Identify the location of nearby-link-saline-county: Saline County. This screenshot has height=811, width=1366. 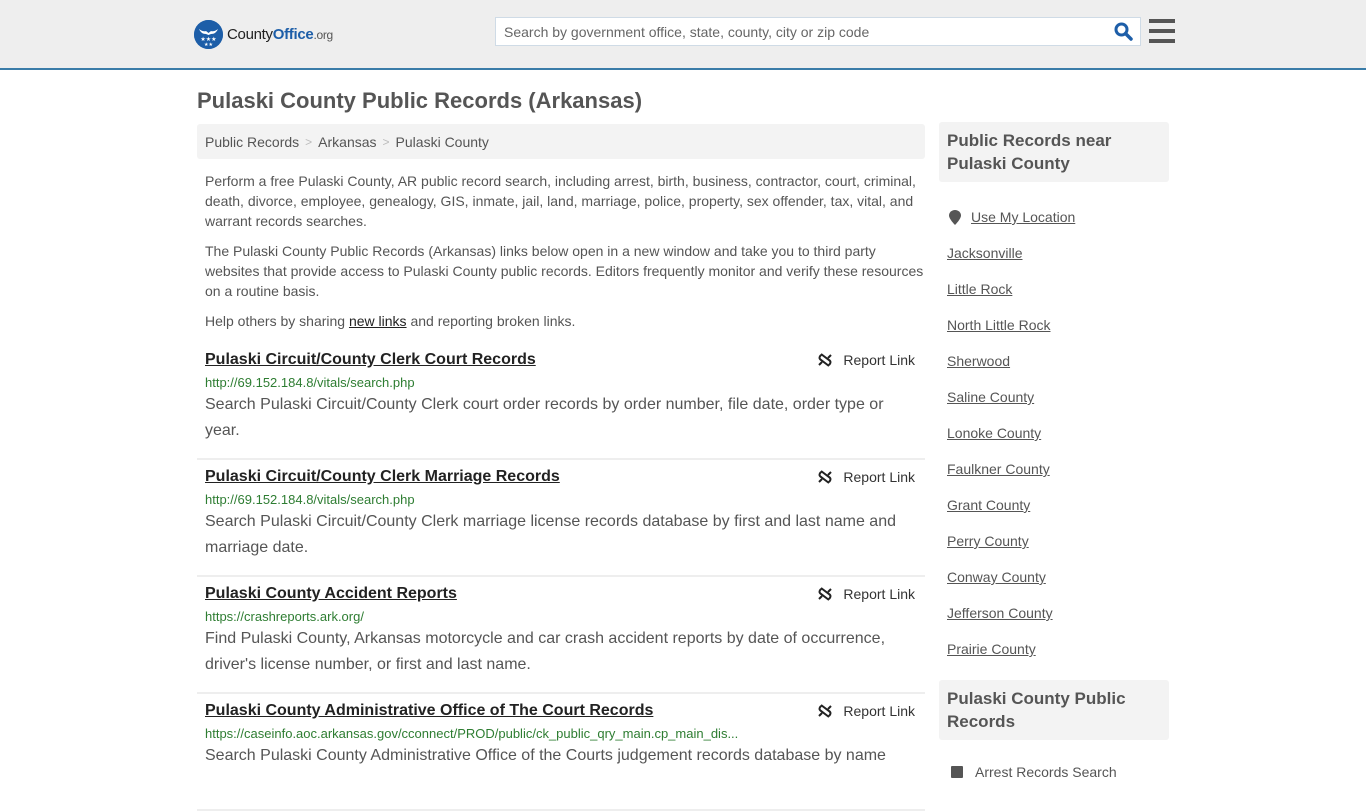
(990, 397).